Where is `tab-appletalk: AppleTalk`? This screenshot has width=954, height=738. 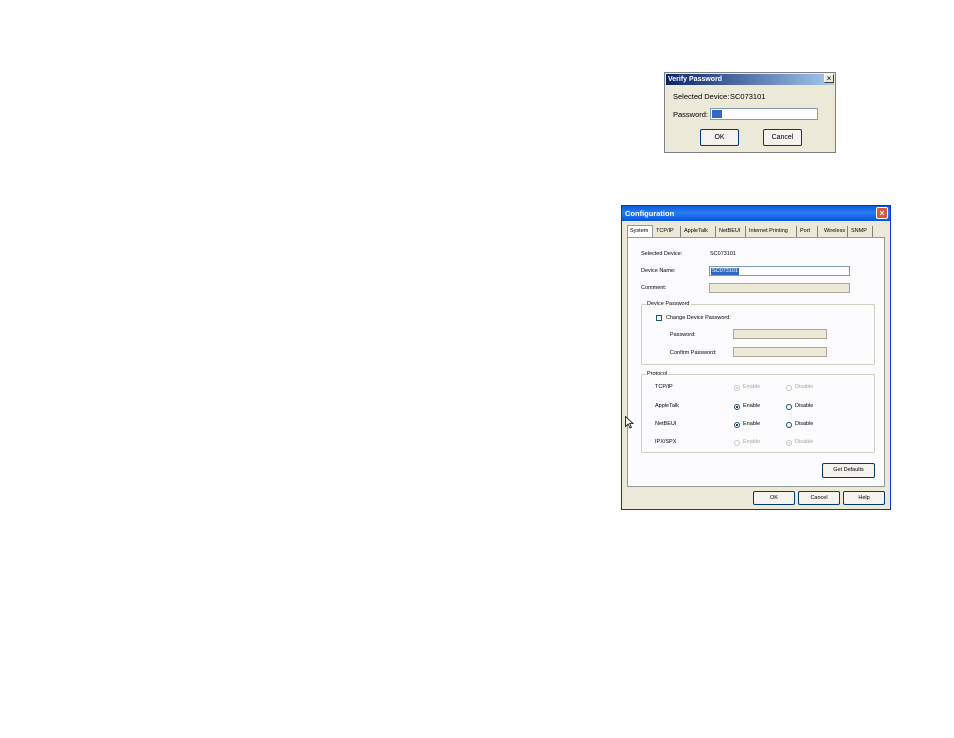
tab-appletalk: AppleTalk is located at coordinates (699, 231).